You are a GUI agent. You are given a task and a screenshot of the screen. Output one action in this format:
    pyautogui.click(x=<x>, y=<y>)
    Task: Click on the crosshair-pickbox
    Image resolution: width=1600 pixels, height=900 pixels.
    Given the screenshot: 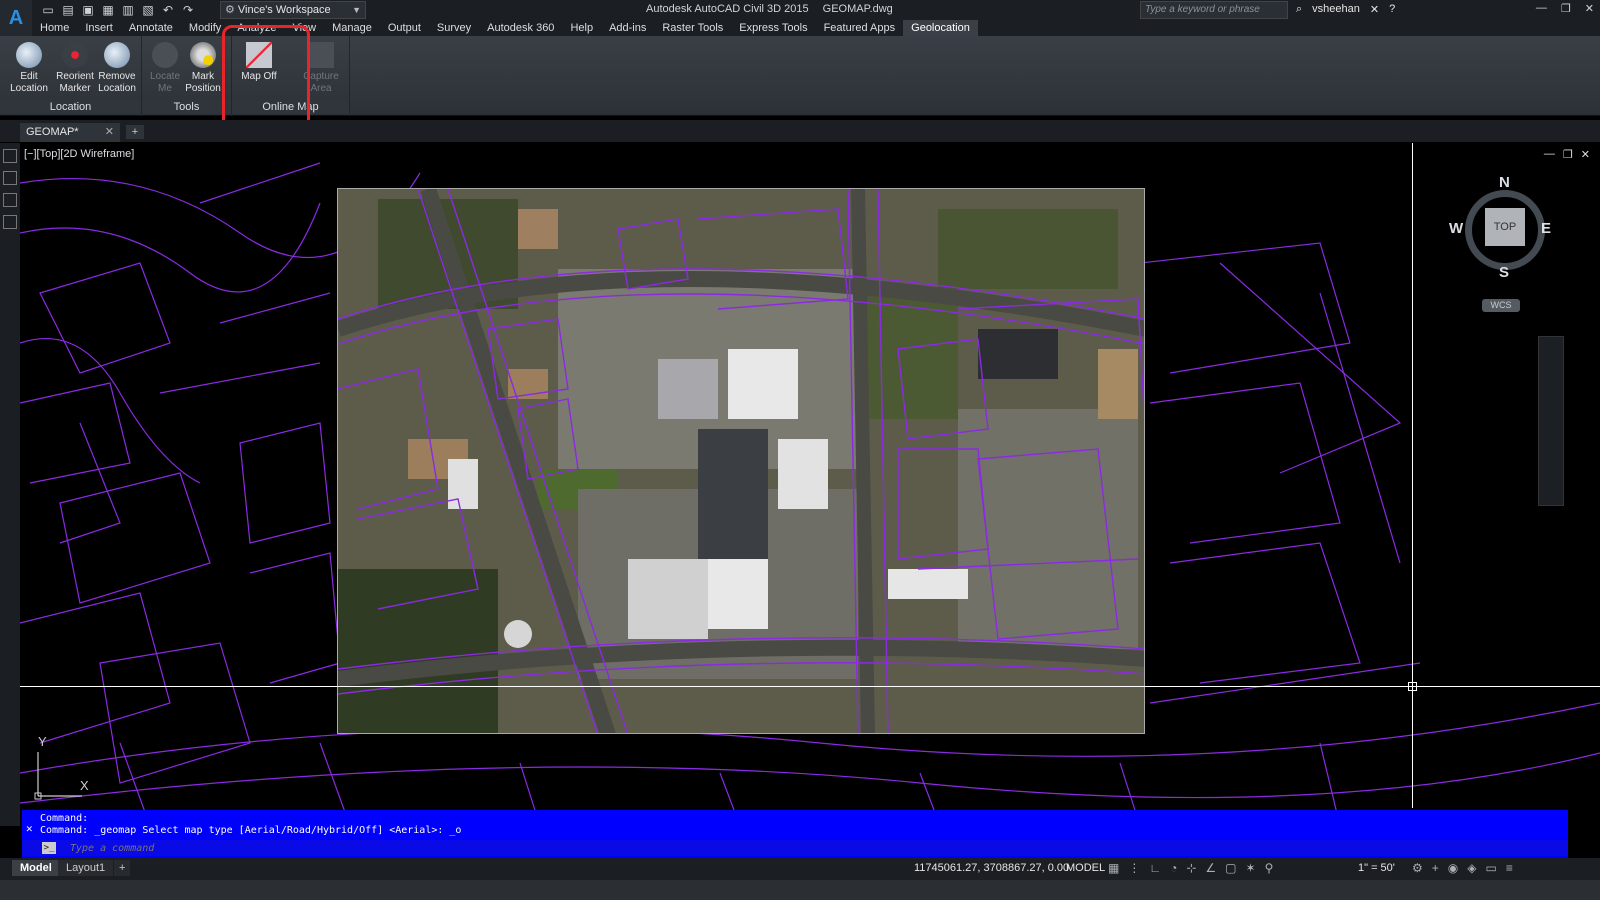 What is the action you would take?
    pyautogui.click(x=1412, y=686)
    